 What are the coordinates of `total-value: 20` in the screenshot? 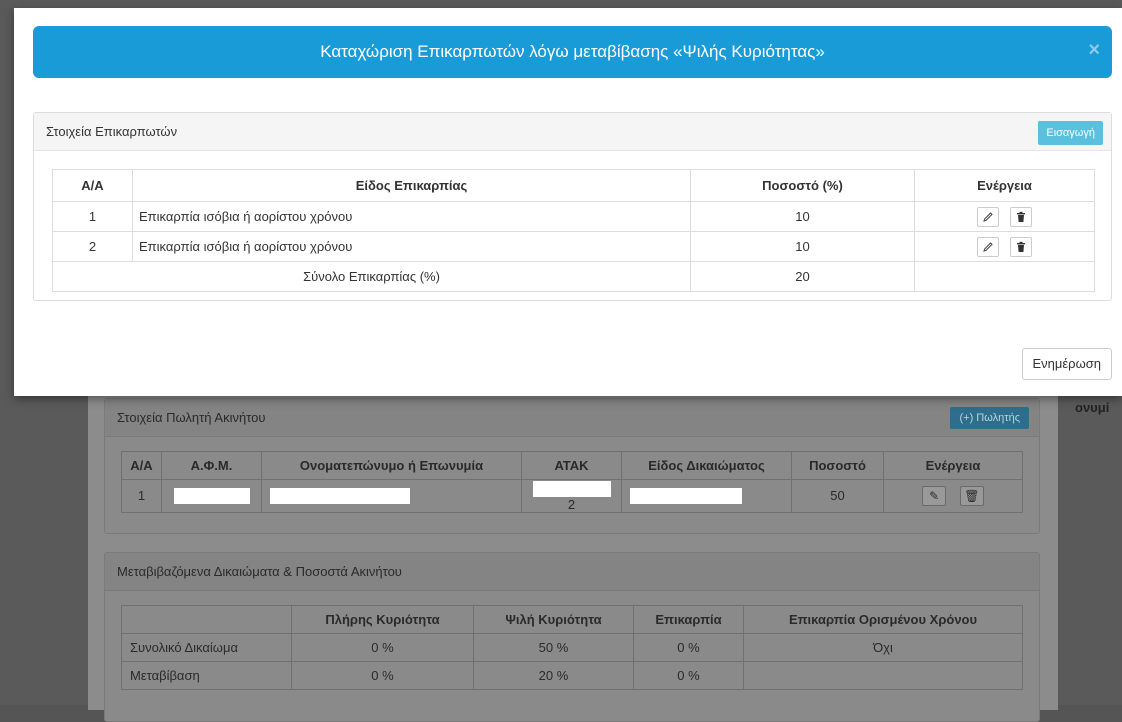 It's located at (802, 276).